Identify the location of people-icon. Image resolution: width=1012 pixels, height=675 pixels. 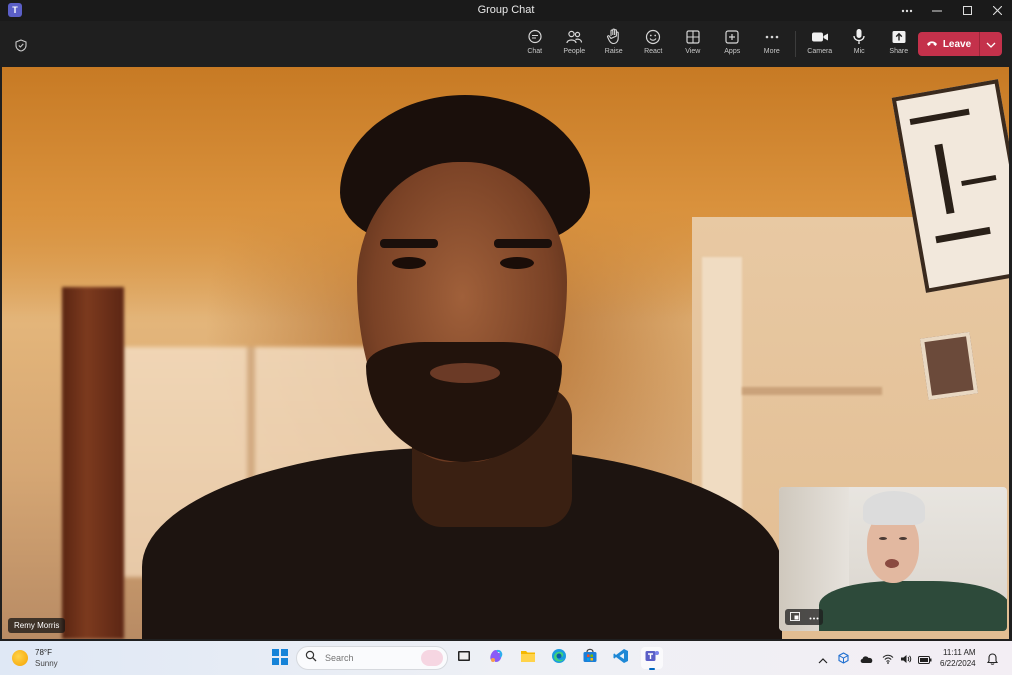
(574, 36).